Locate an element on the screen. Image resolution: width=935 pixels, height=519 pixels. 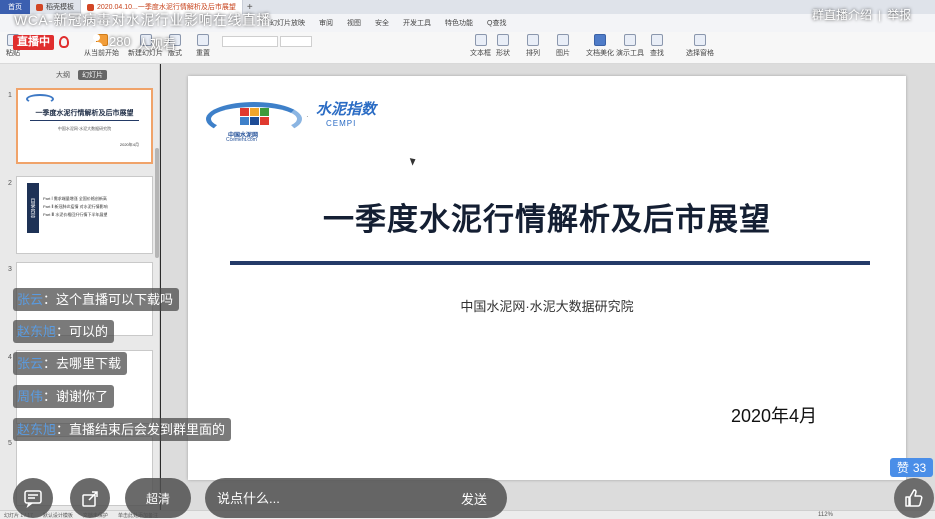
menu-view: 视图 is located at coordinates (354, 23).